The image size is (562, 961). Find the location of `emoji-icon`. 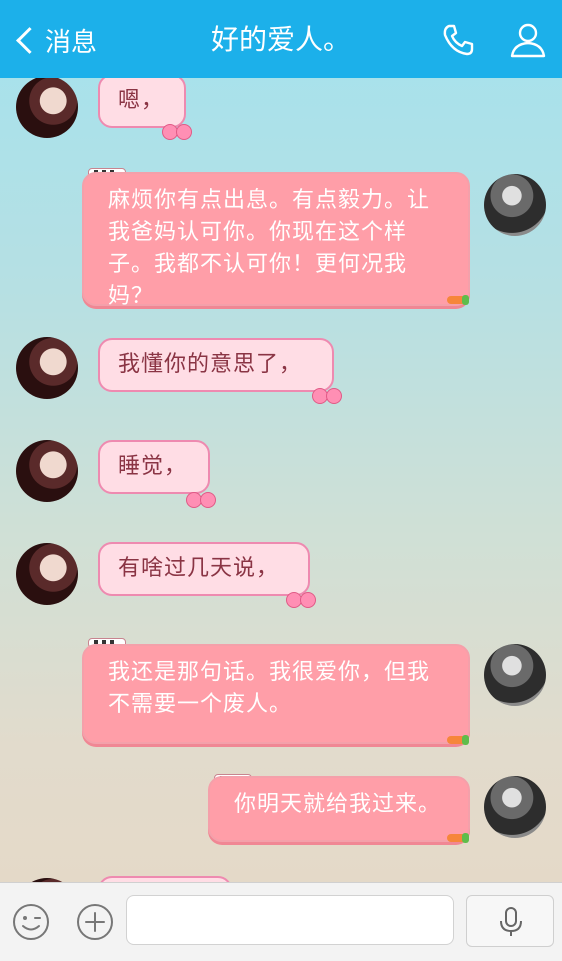

emoji-icon is located at coordinates (31, 922).